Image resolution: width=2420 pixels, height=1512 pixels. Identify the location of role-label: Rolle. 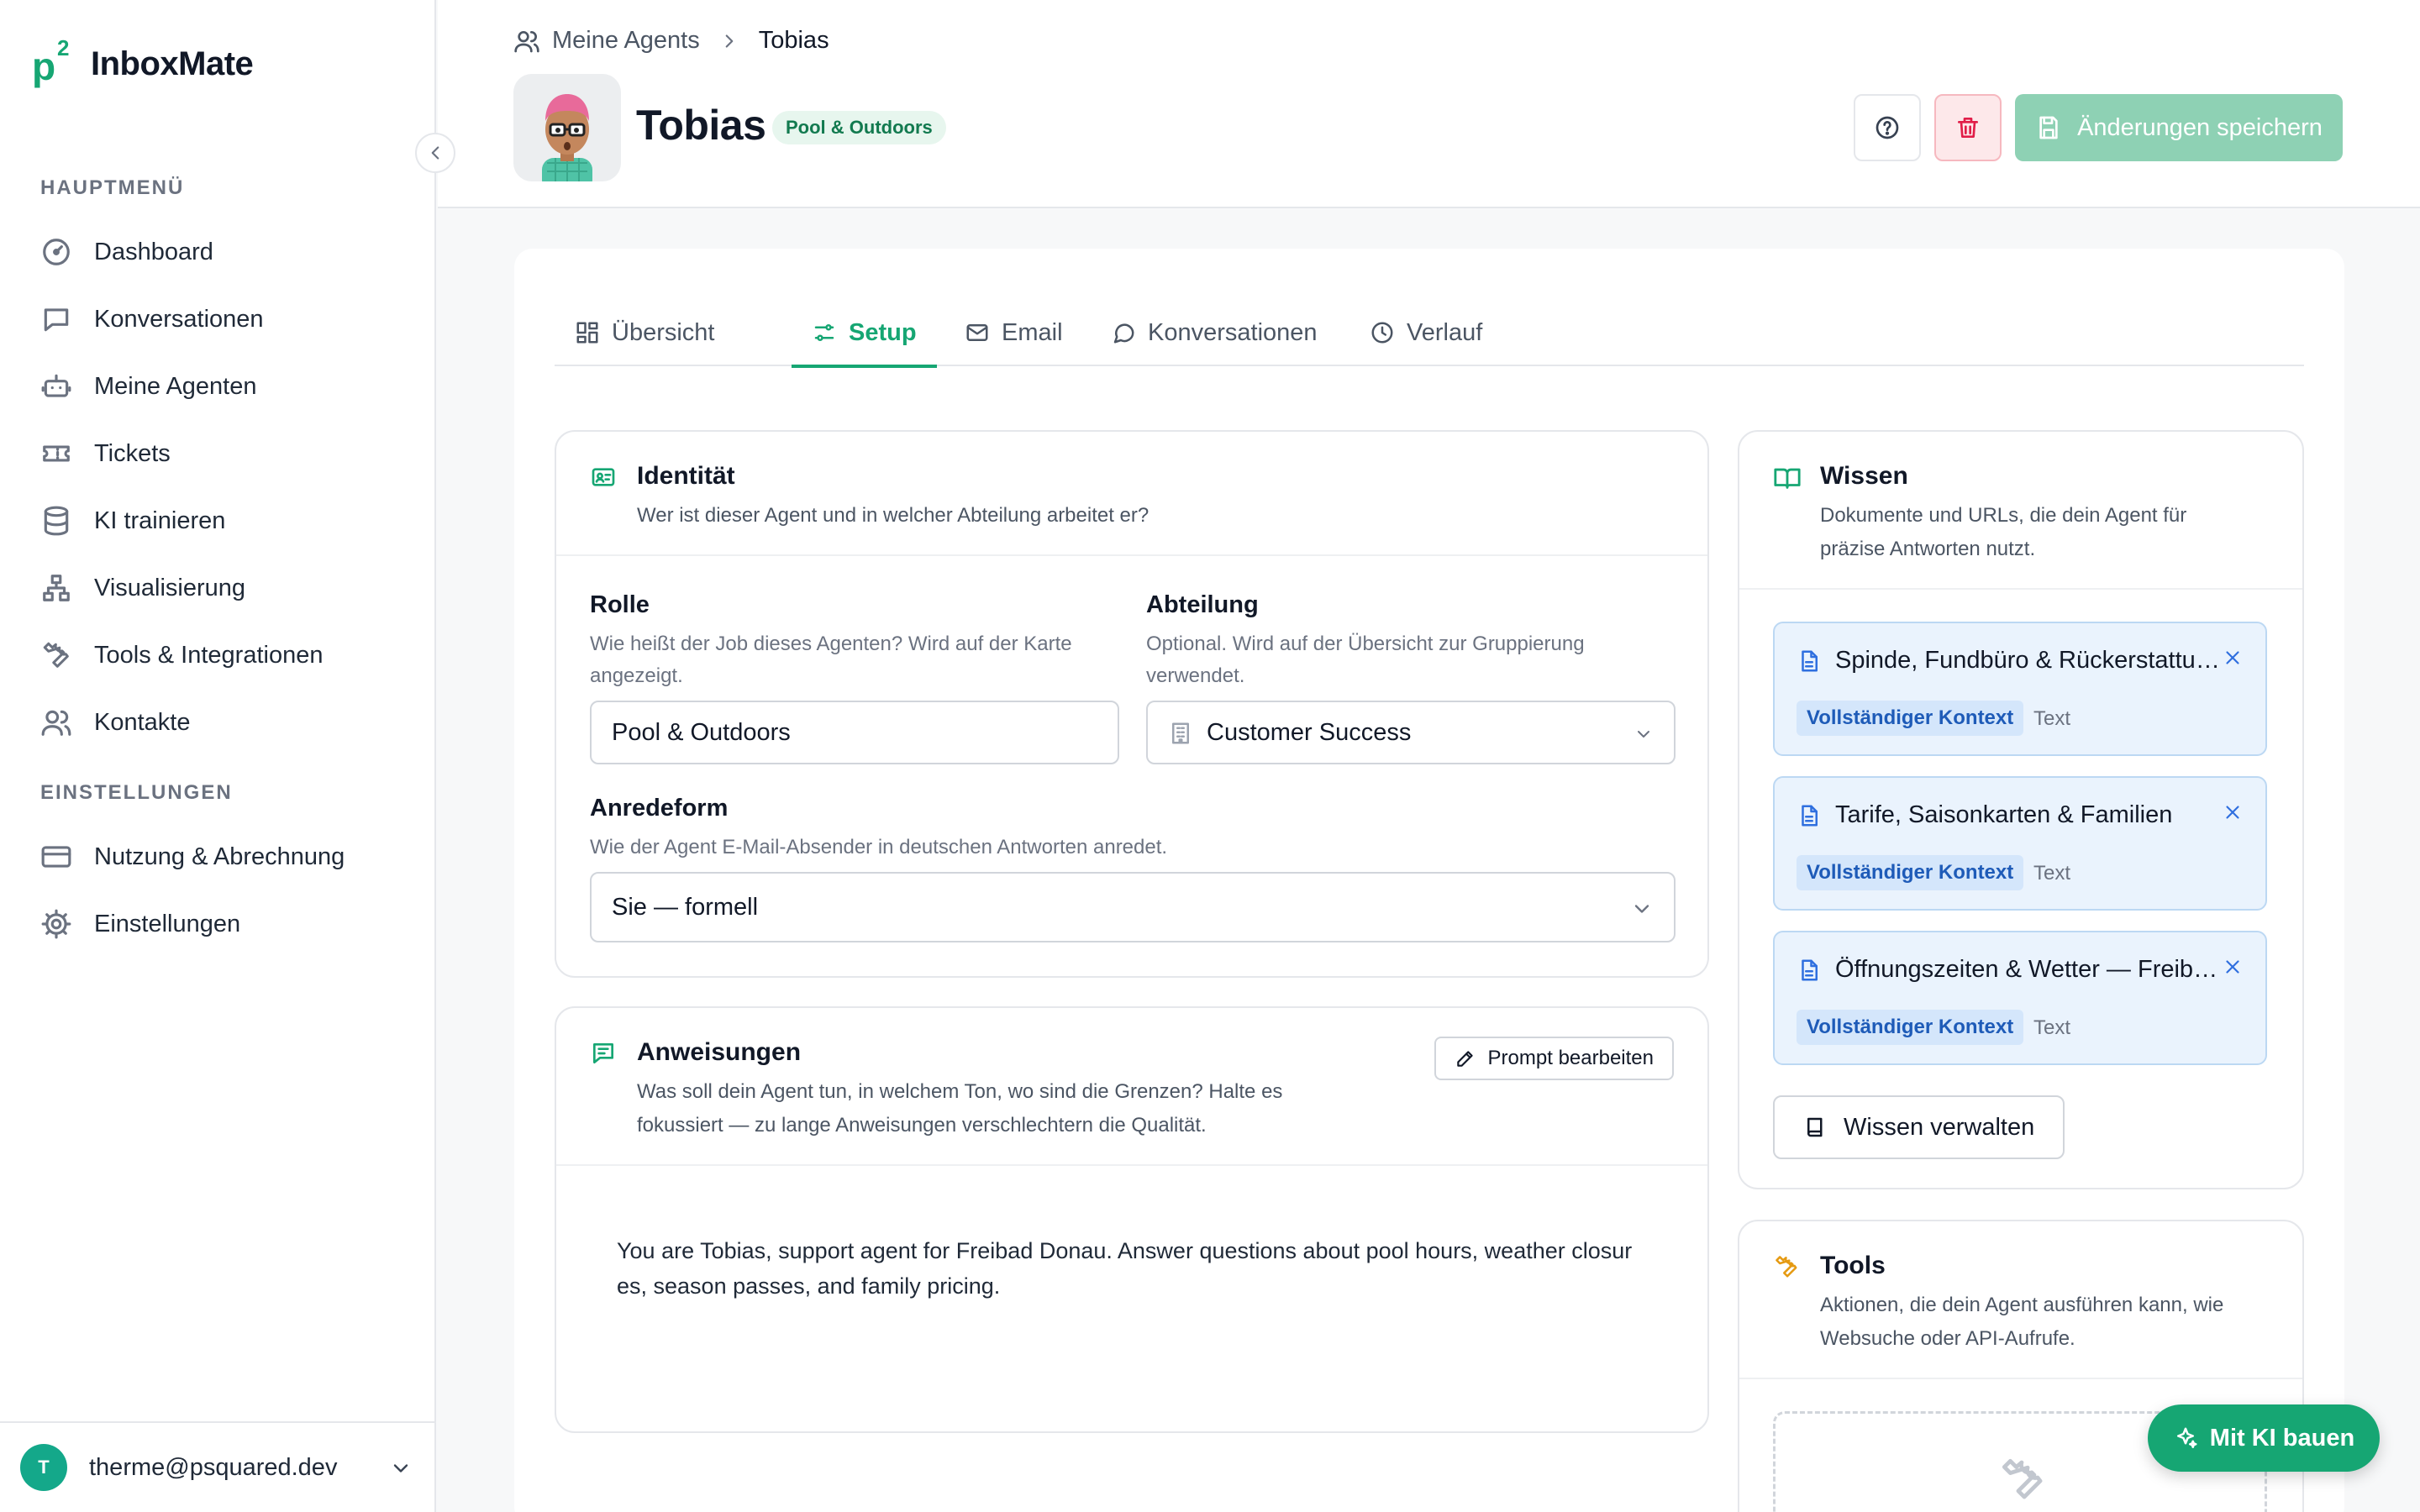
(620, 604).